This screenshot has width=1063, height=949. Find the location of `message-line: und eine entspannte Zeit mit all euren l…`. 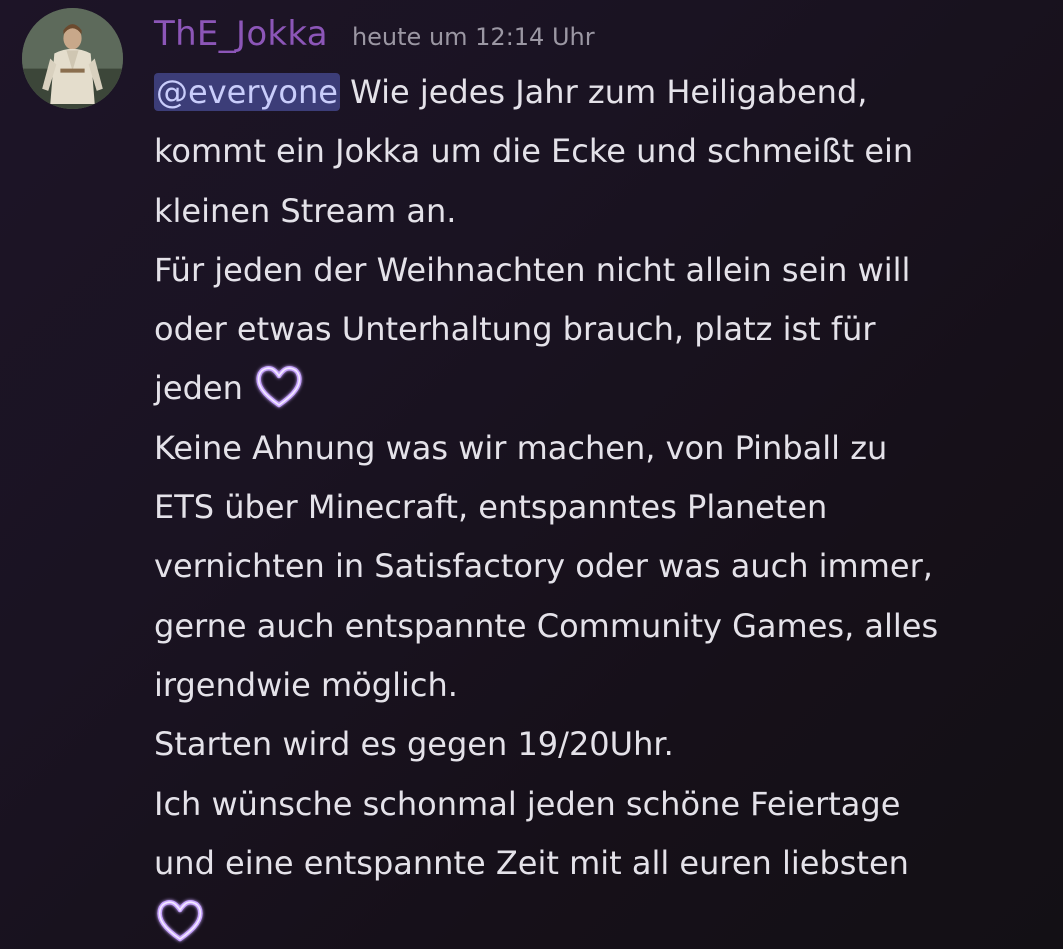

message-line: und eine entspannte Zeit mit all euren l… is located at coordinates (531, 862).